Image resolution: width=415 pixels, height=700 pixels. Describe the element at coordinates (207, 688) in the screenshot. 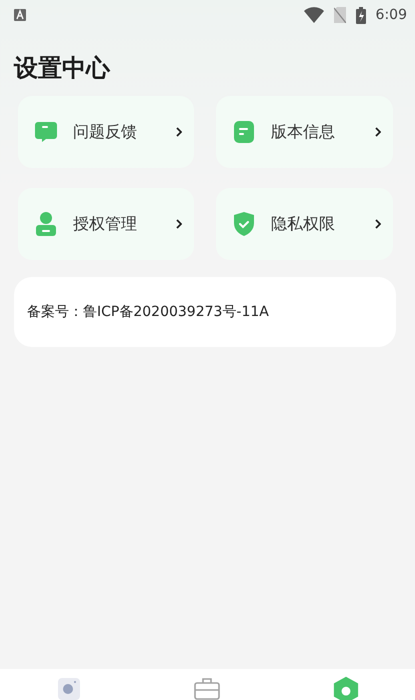

I see `toolbox-icon` at that location.